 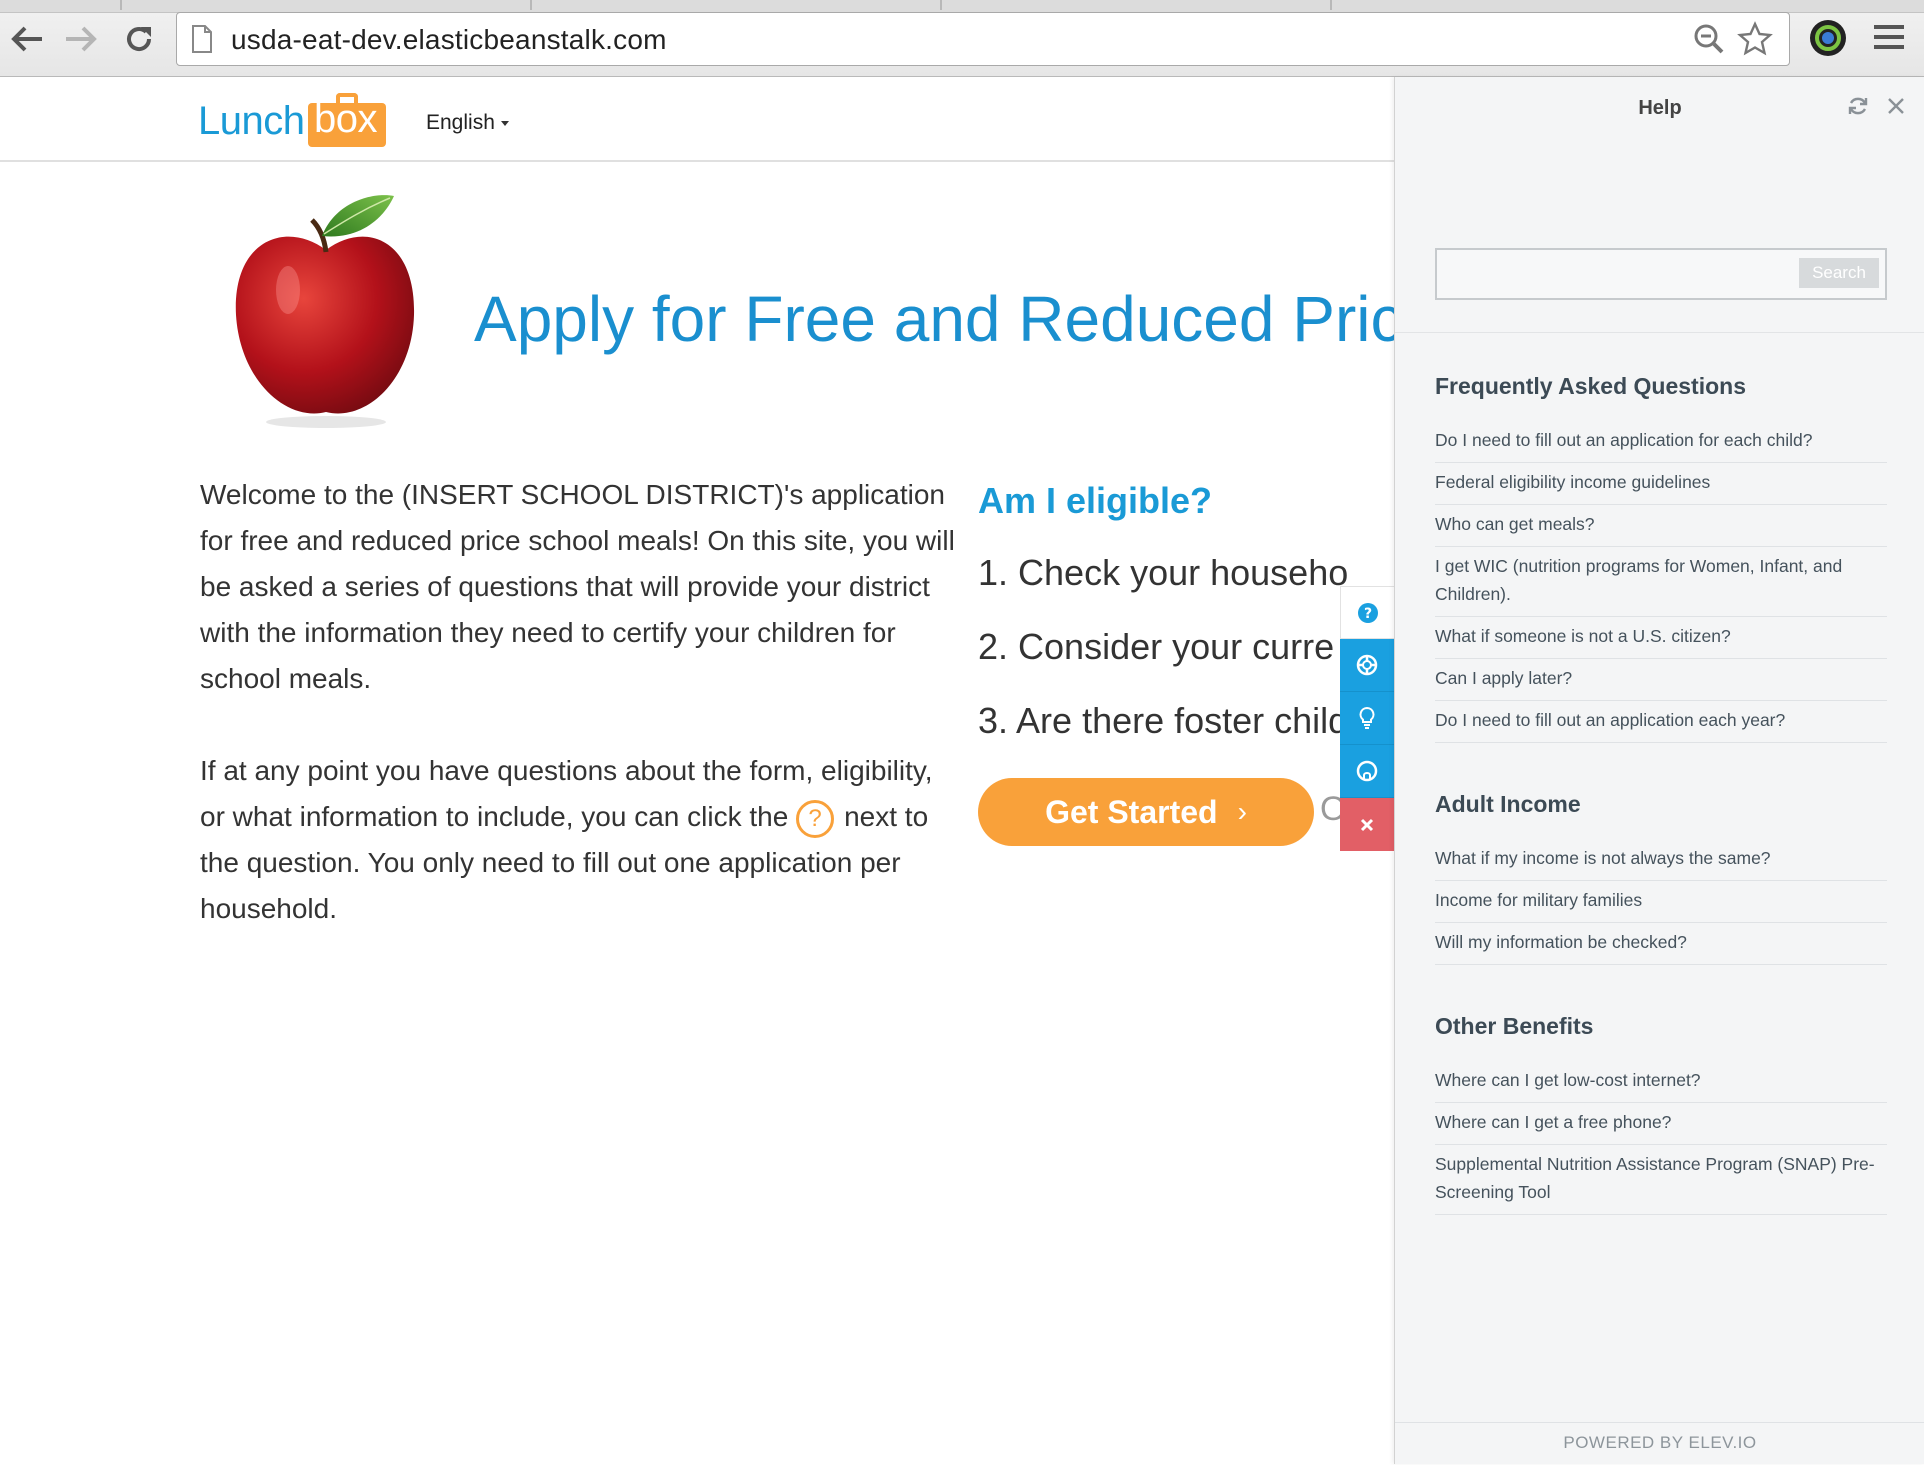 I want to click on site-header: Lunch box English, so click(x=697, y=119).